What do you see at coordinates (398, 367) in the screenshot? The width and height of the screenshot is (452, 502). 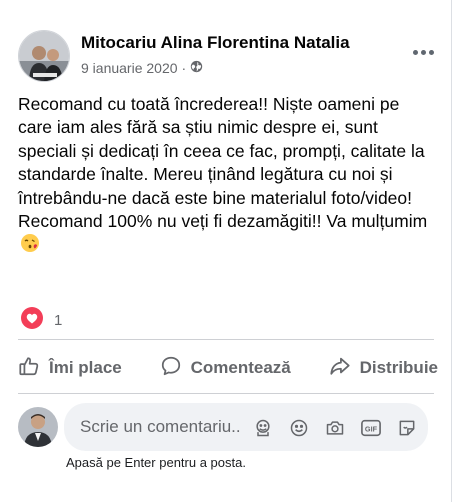 I see `share-label: Distribuie` at bounding box center [398, 367].